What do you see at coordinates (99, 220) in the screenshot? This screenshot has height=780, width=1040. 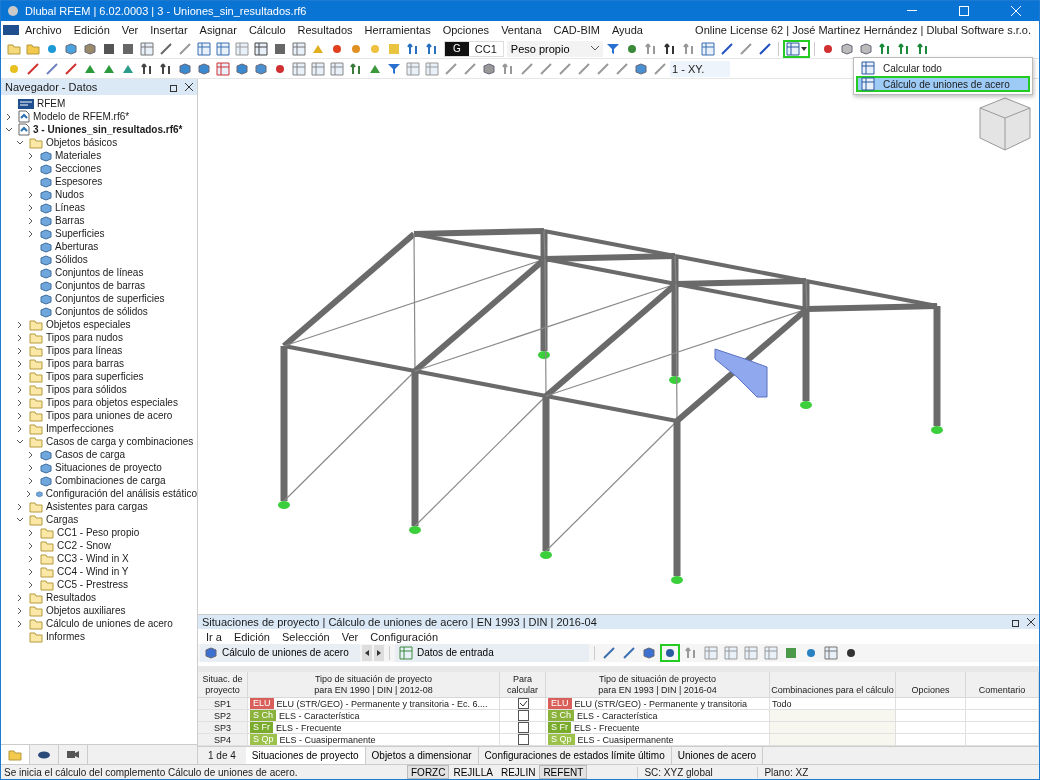 I see `tree-item: Barras` at bounding box center [99, 220].